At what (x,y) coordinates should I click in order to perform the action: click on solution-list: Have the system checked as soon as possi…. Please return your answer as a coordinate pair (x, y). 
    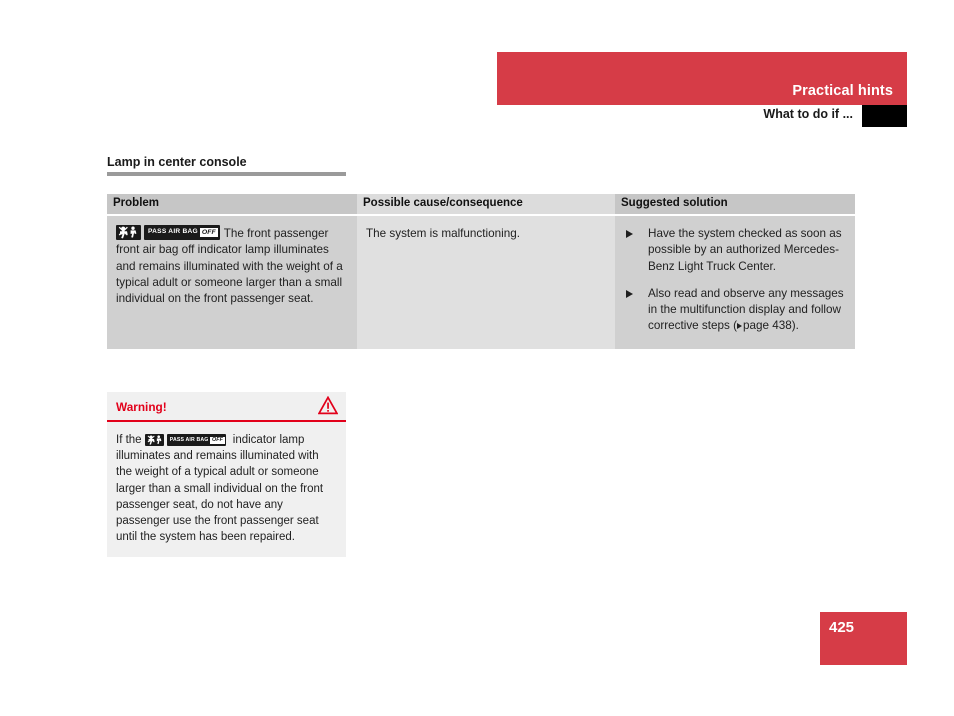
    Looking at the image, I should click on (735, 280).